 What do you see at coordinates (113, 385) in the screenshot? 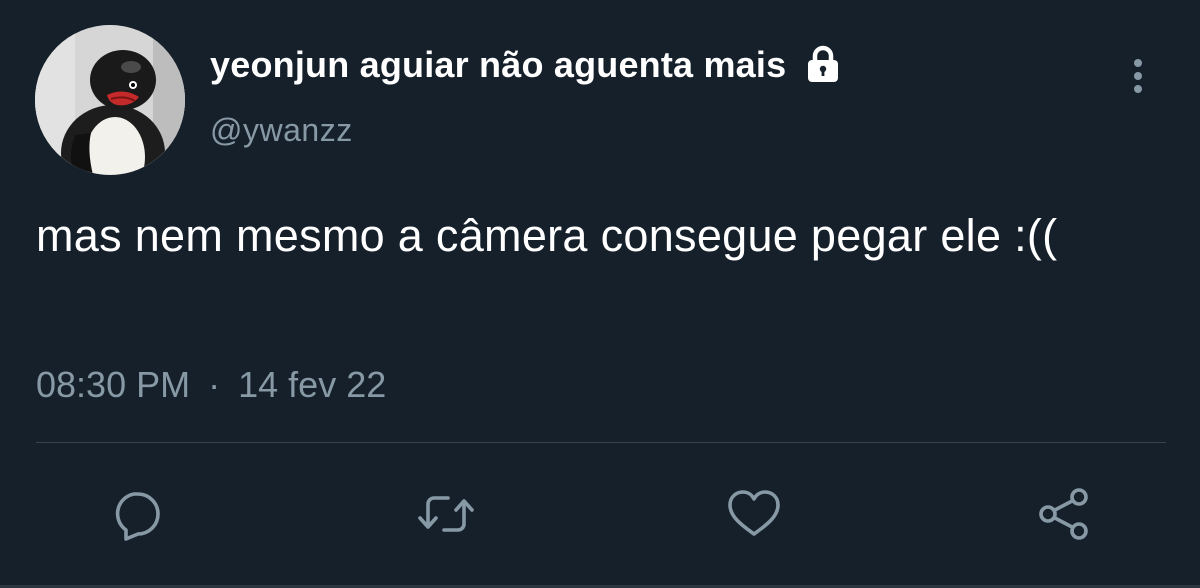
I see `tweet-time: 08:30 PM` at bounding box center [113, 385].